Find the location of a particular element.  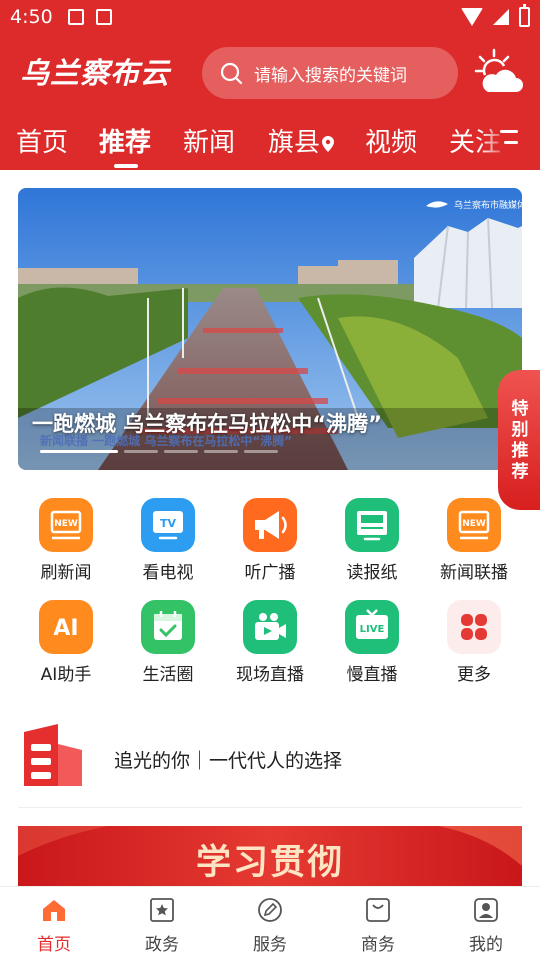

pencil-circle-icon is located at coordinates (270, 910).